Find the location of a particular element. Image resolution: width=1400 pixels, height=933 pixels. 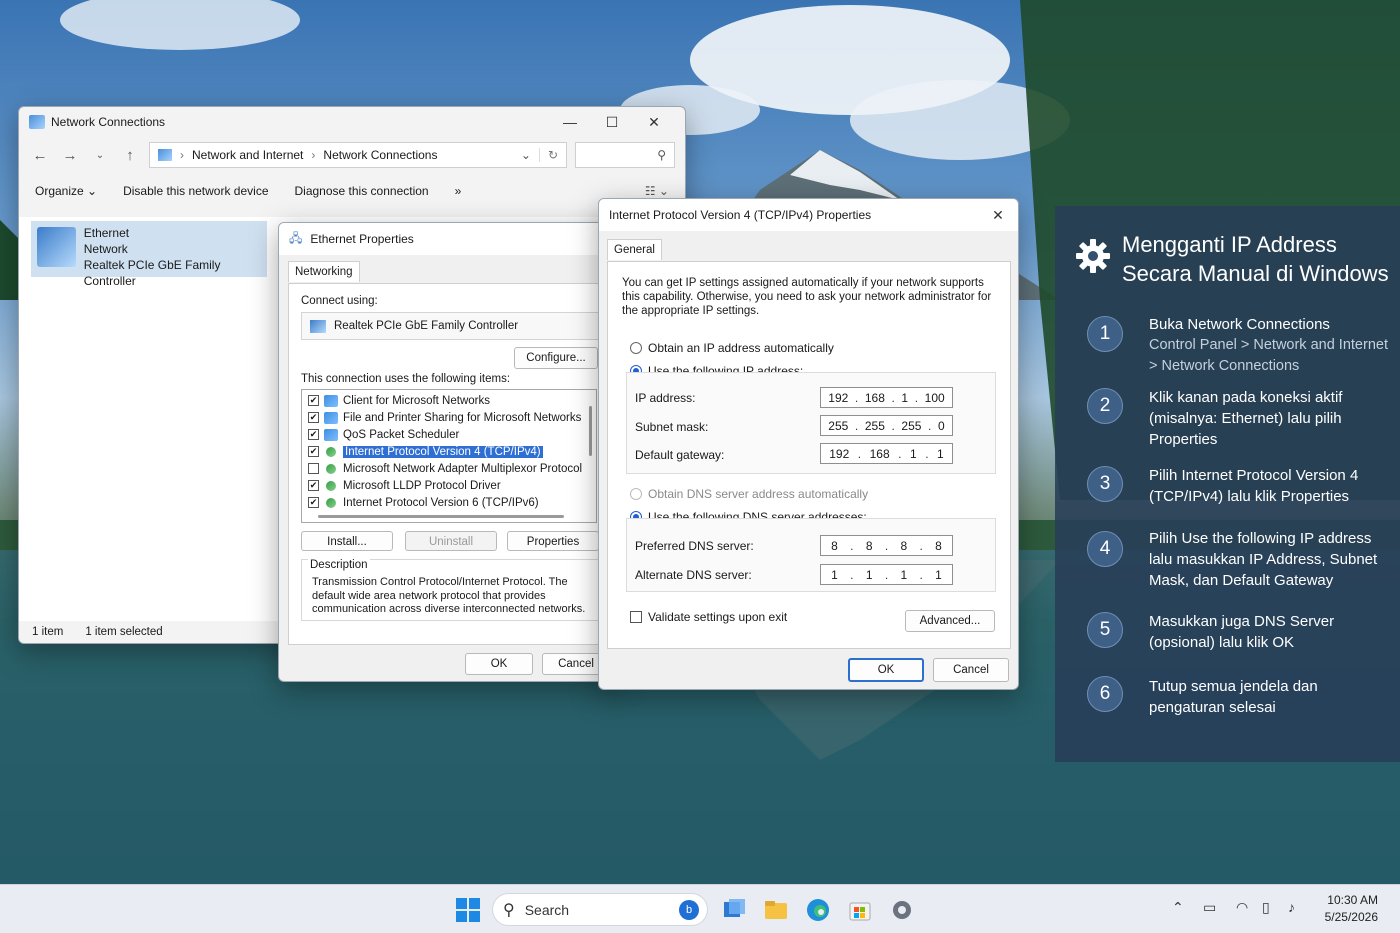

subnet-mask-label: Subnet mask: is located at coordinates (672, 427).